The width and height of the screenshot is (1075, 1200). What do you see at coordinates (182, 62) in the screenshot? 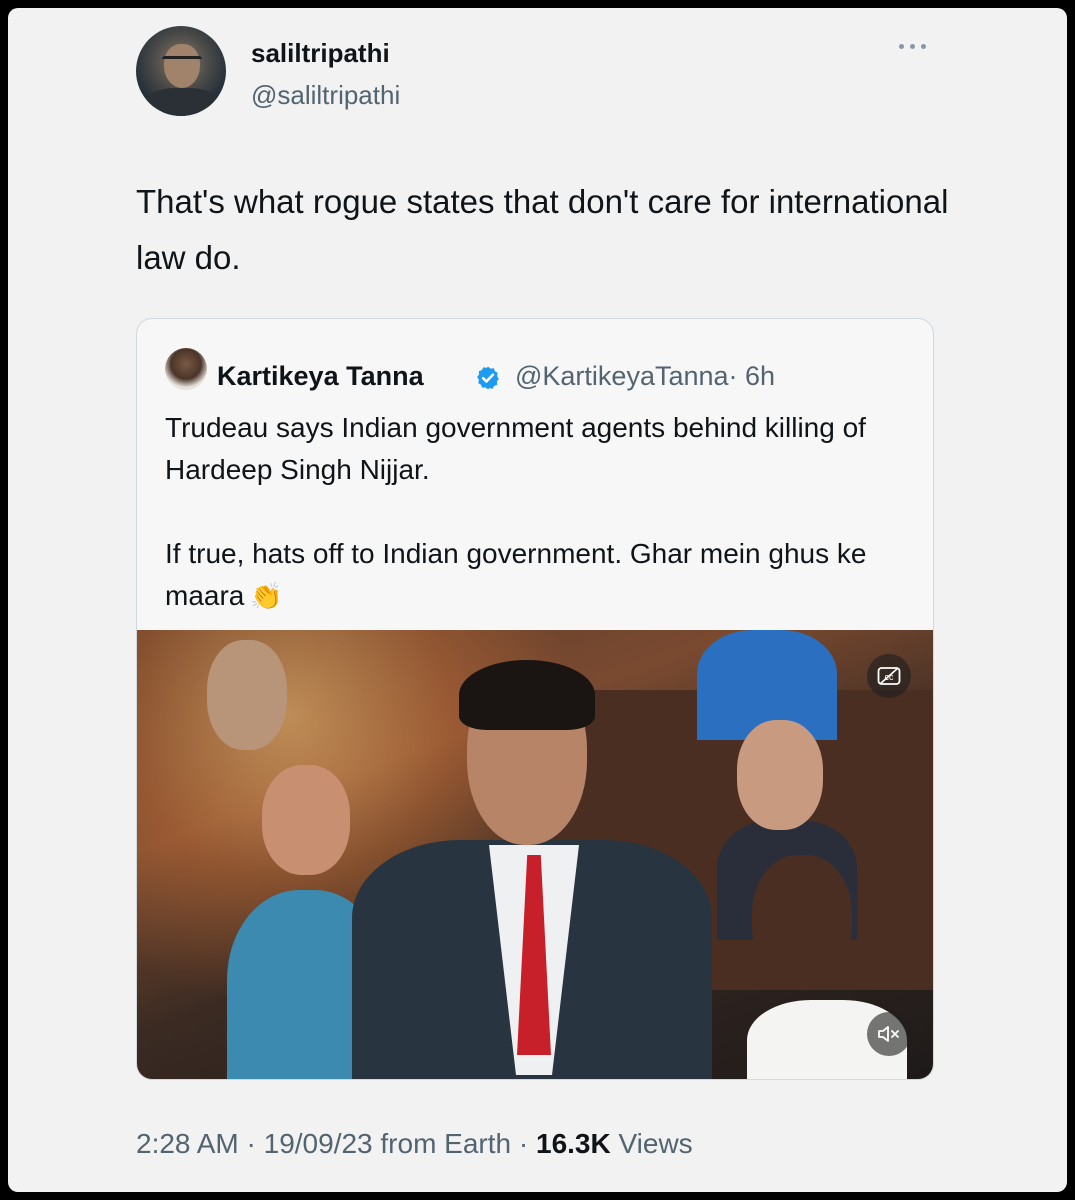
I see `avatar-glasses` at bounding box center [182, 62].